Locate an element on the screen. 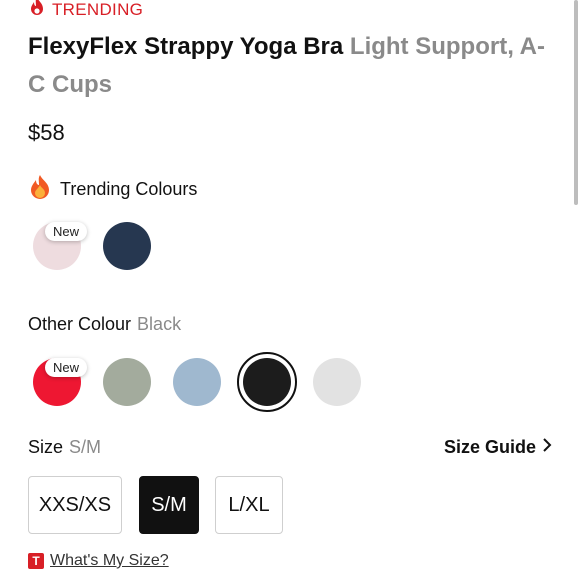 This screenshot has width=580, height=580. trending-label: TRENDING is located at coordinates (98, 9).